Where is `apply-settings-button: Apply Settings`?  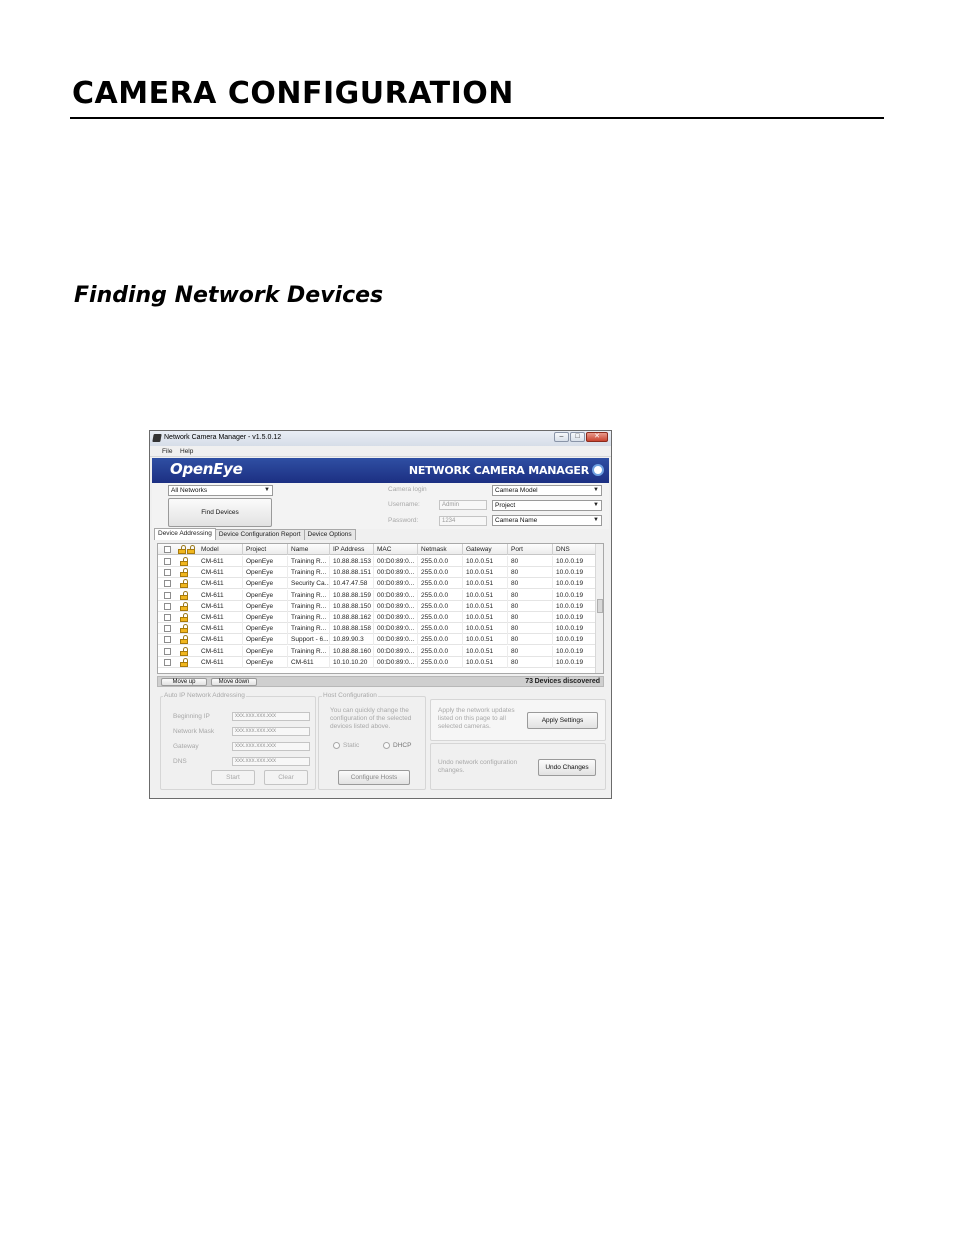
apply-settings-button: Apply Settings is located at coordinates (562, 720).